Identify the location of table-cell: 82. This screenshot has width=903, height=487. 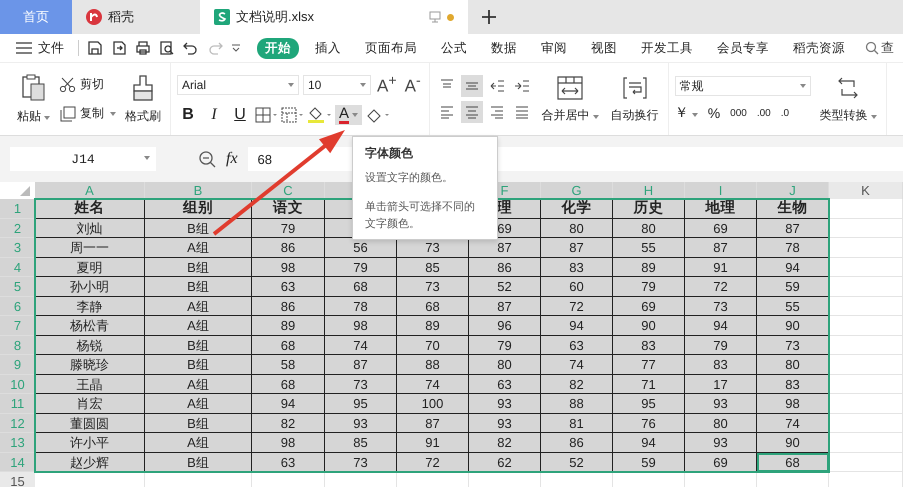
(505, 442).